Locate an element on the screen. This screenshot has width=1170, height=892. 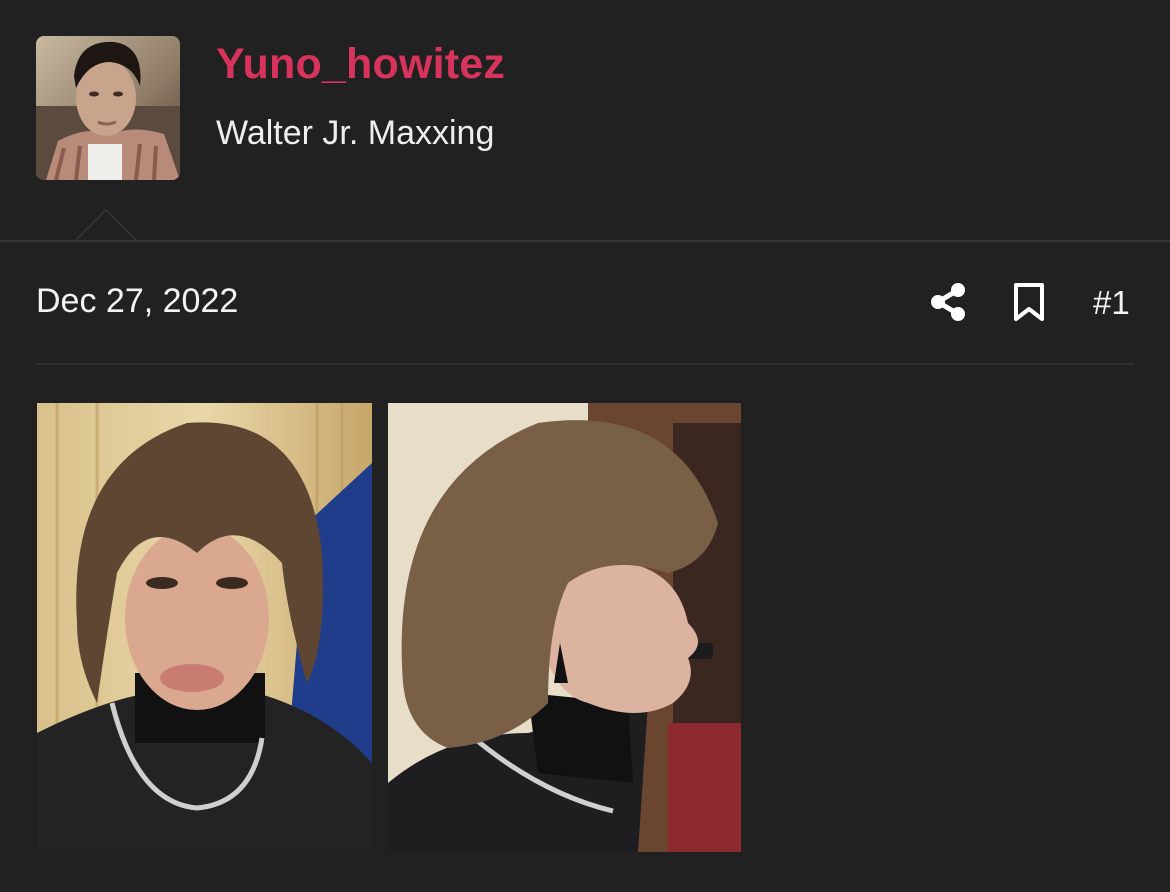
attachment-photo-front is located at coordinates (204, 627).